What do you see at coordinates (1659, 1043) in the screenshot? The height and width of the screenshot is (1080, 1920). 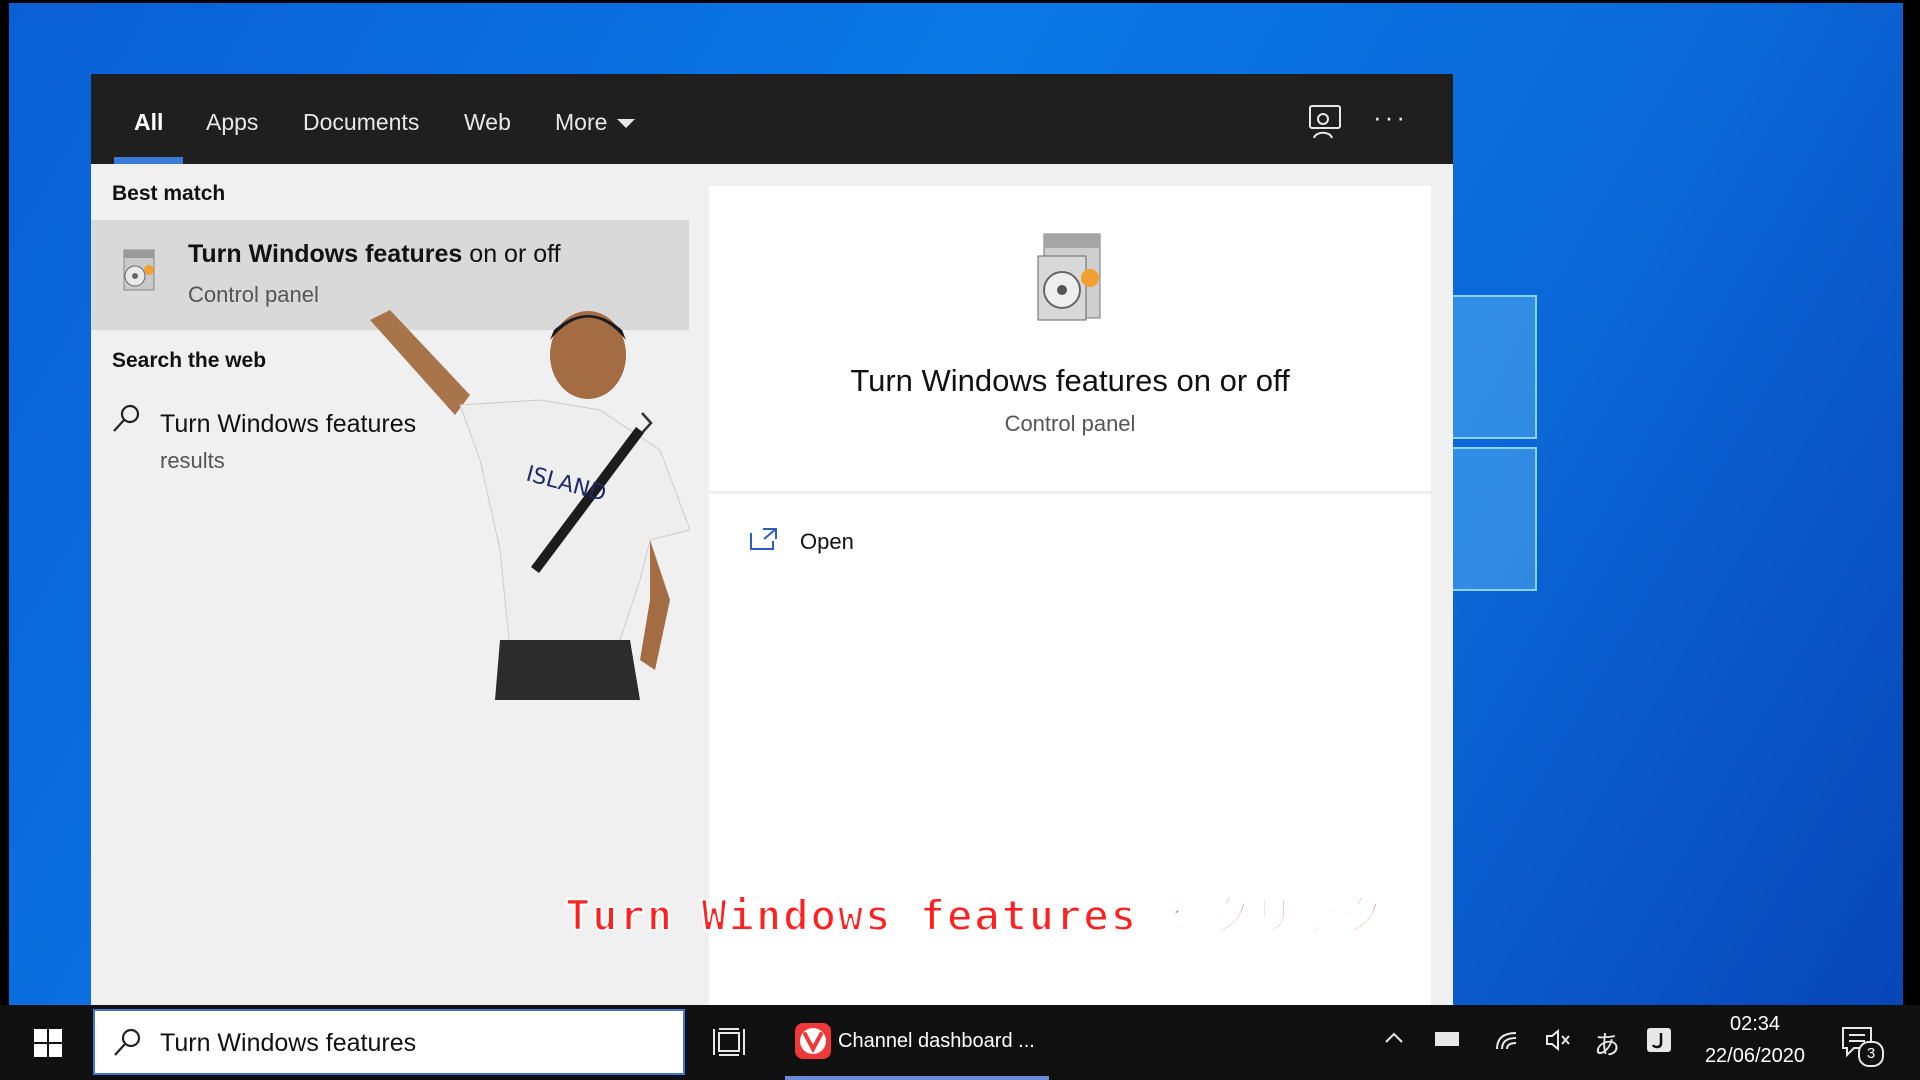 I see `ime-toggle-icon` at bounding box center [1659, 1043].